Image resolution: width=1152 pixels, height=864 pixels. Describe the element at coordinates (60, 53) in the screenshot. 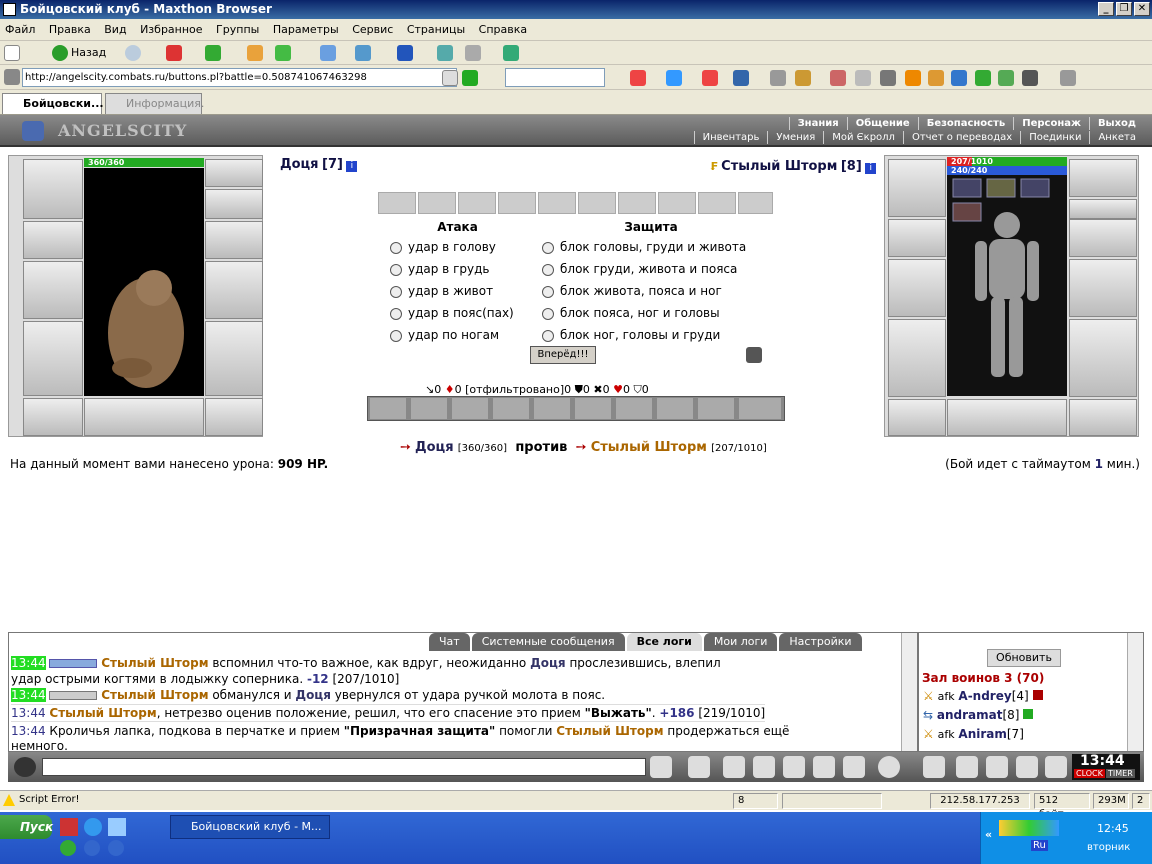

I see `back-icon` at that location.